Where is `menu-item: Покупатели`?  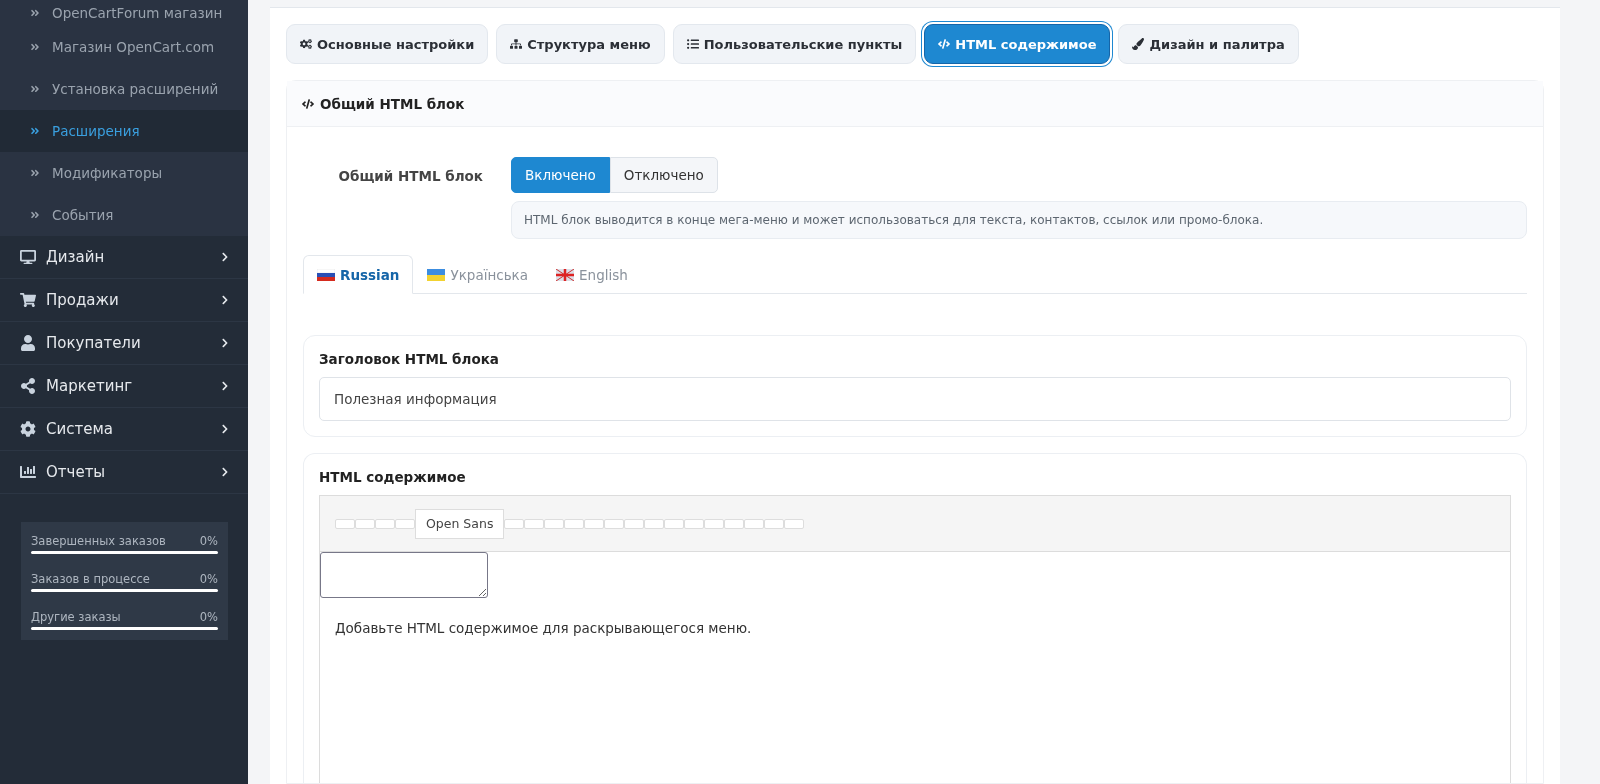
menu-item: Покупатели is located at coordinates (124, 343).